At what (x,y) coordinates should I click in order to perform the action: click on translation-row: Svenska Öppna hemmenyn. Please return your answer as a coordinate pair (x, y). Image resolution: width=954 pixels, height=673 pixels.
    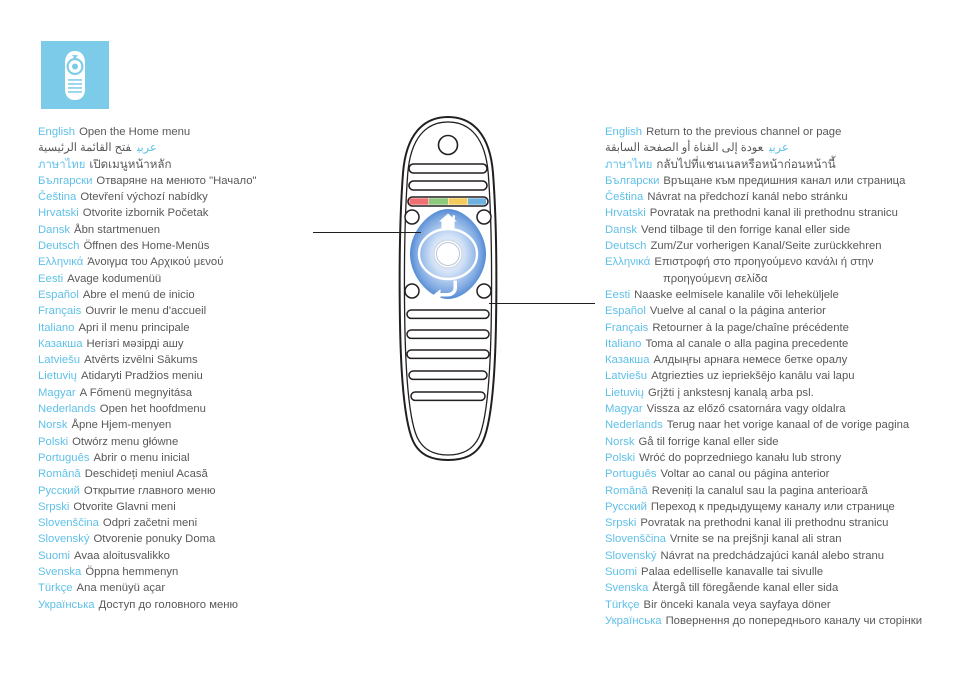
    Looking at the image, I should click on (203, 572).